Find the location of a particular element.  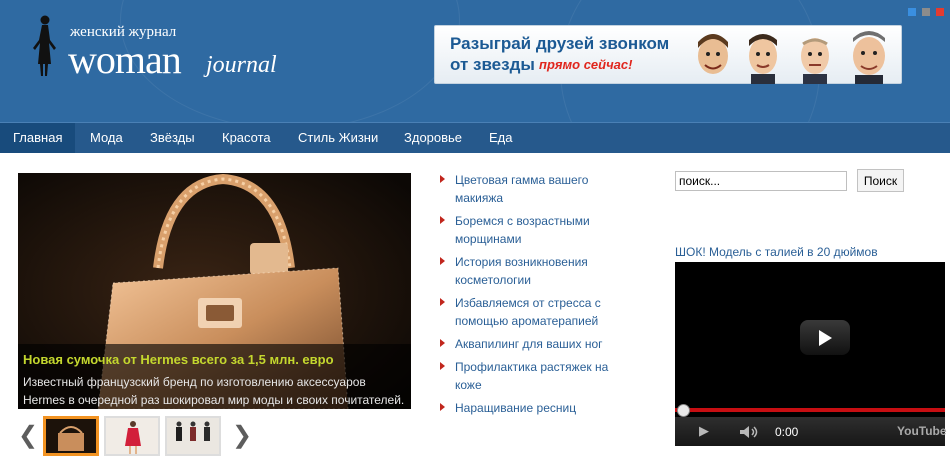

list-item: Боремся с возрастными морщинами is located at coordinates (535, 230).